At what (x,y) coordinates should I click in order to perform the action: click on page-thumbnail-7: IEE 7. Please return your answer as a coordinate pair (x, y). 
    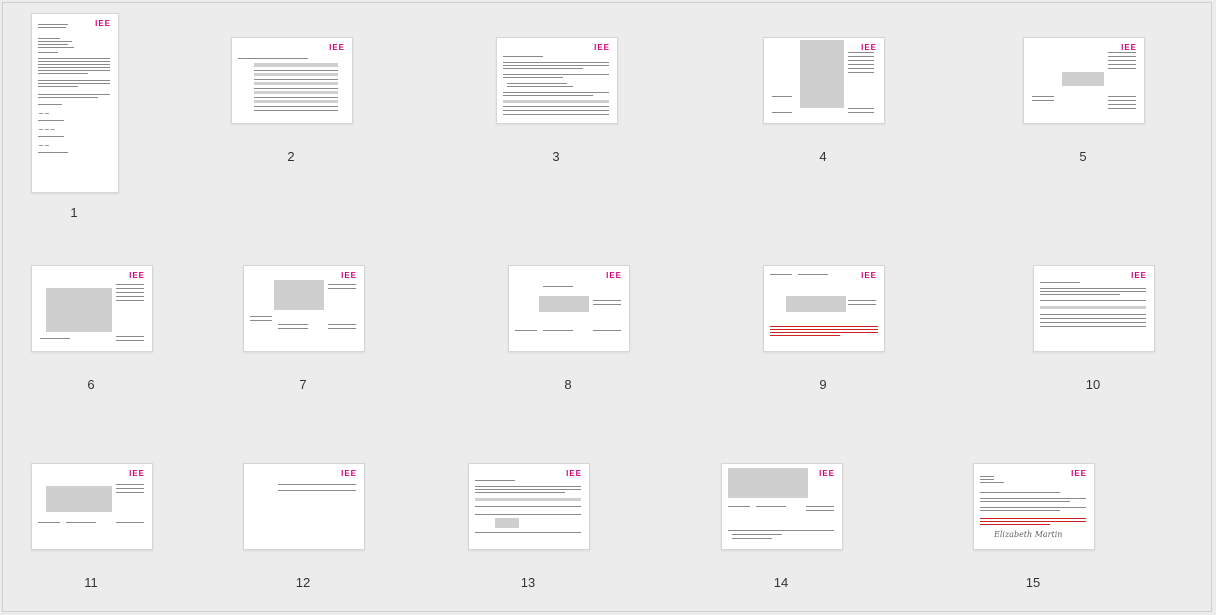
    Looking at the image, I should click on (323, 335).